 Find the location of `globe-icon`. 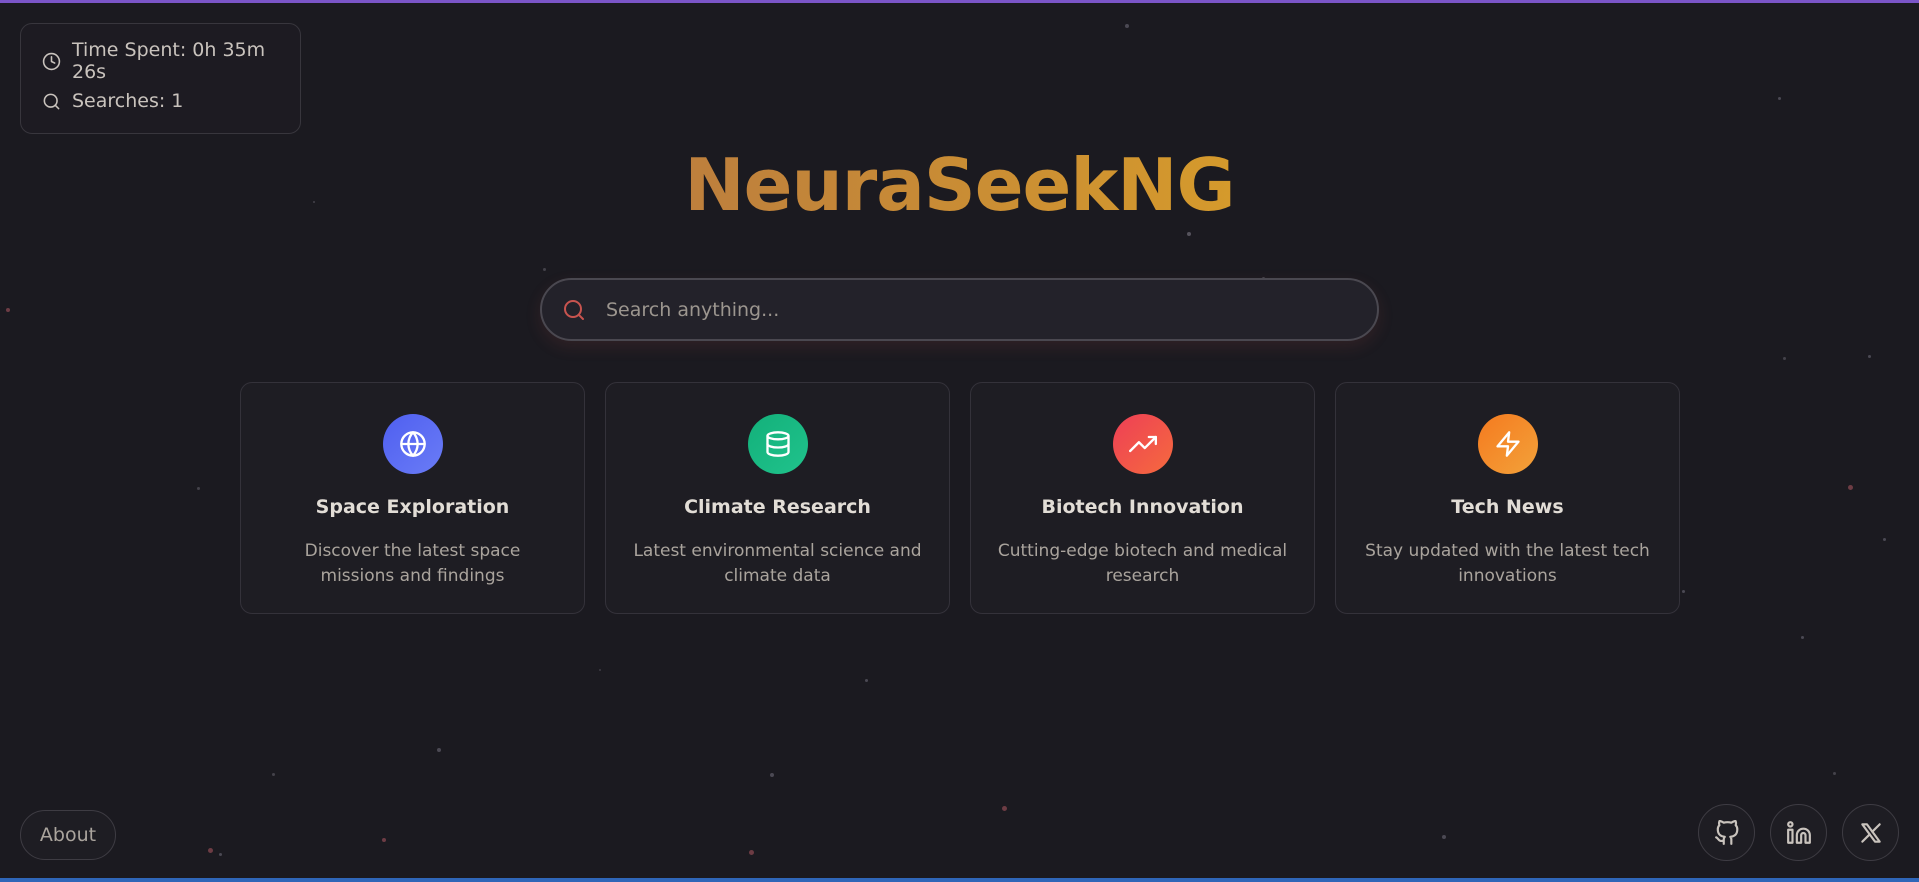

globe-icon is located at coordinates (412, 444).